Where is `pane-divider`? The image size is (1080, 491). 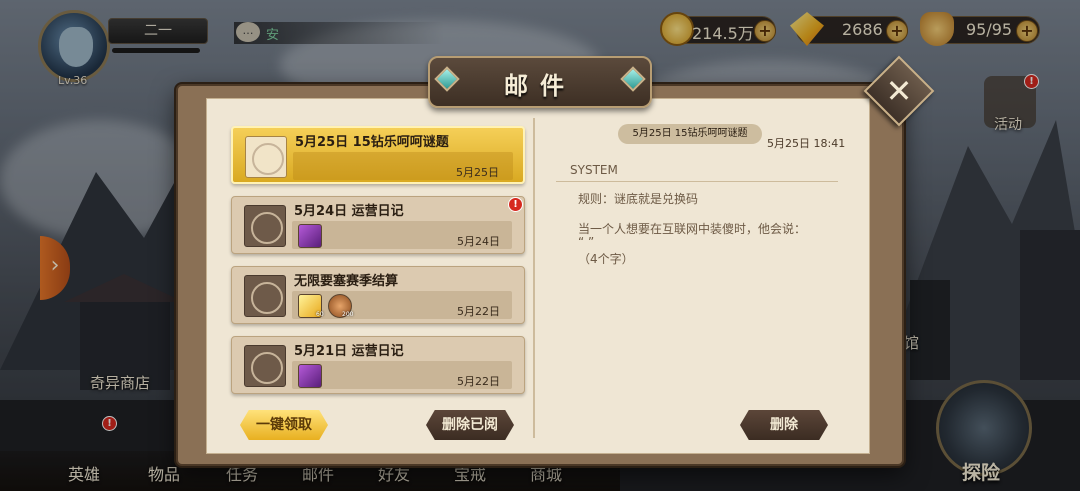
pane-divider is located at coordinates (534, 278).